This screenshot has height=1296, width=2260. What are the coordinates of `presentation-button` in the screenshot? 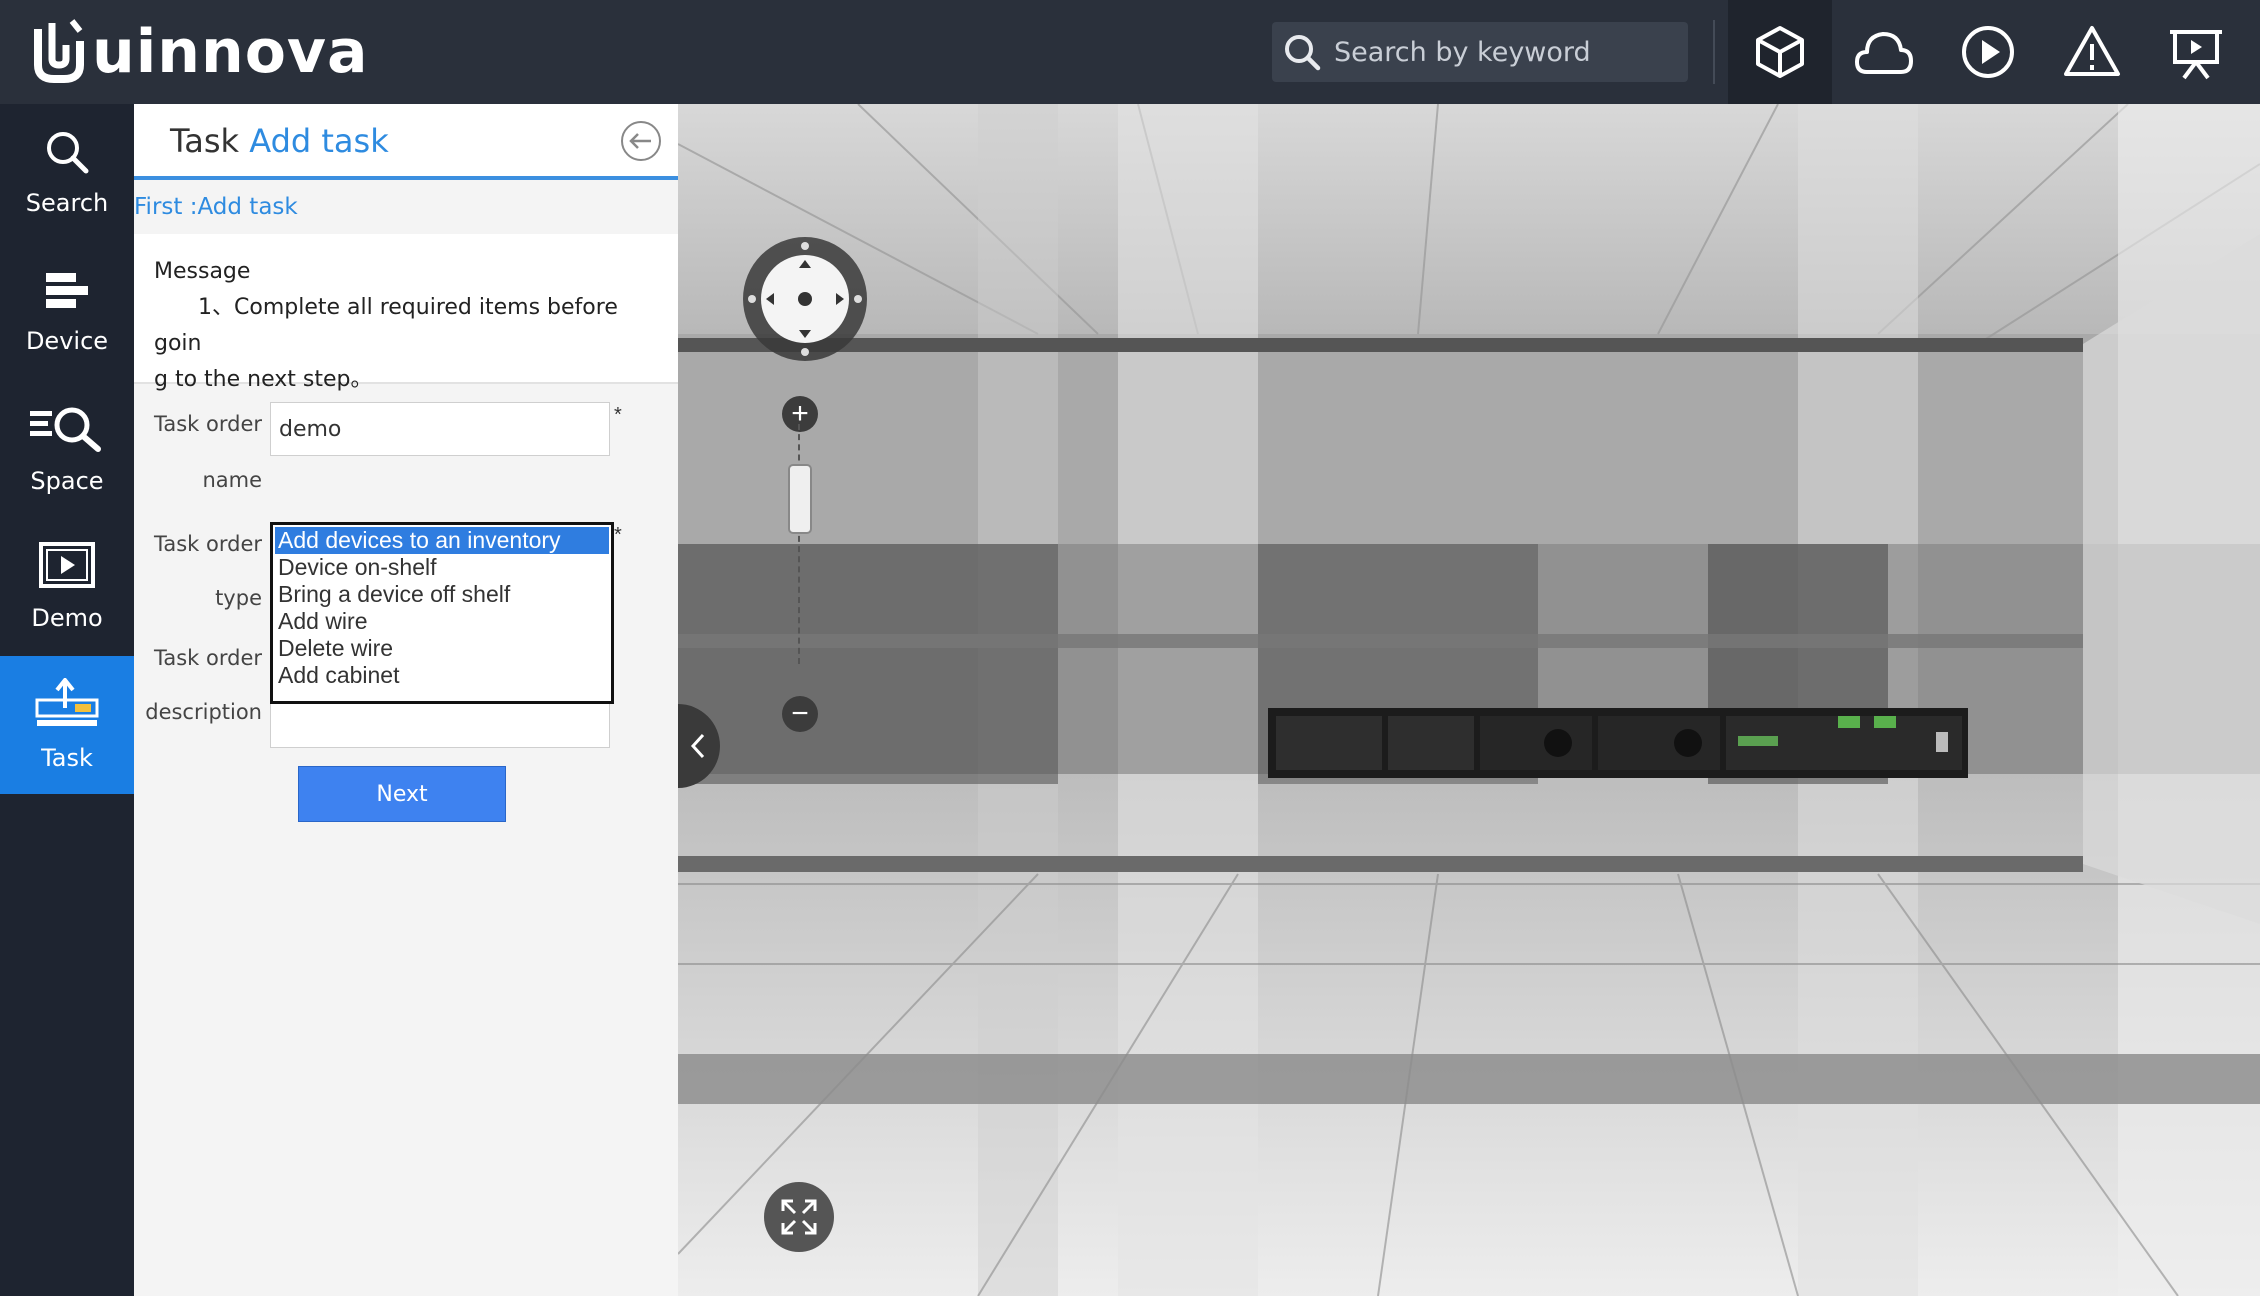 It's located at (2196, 52).